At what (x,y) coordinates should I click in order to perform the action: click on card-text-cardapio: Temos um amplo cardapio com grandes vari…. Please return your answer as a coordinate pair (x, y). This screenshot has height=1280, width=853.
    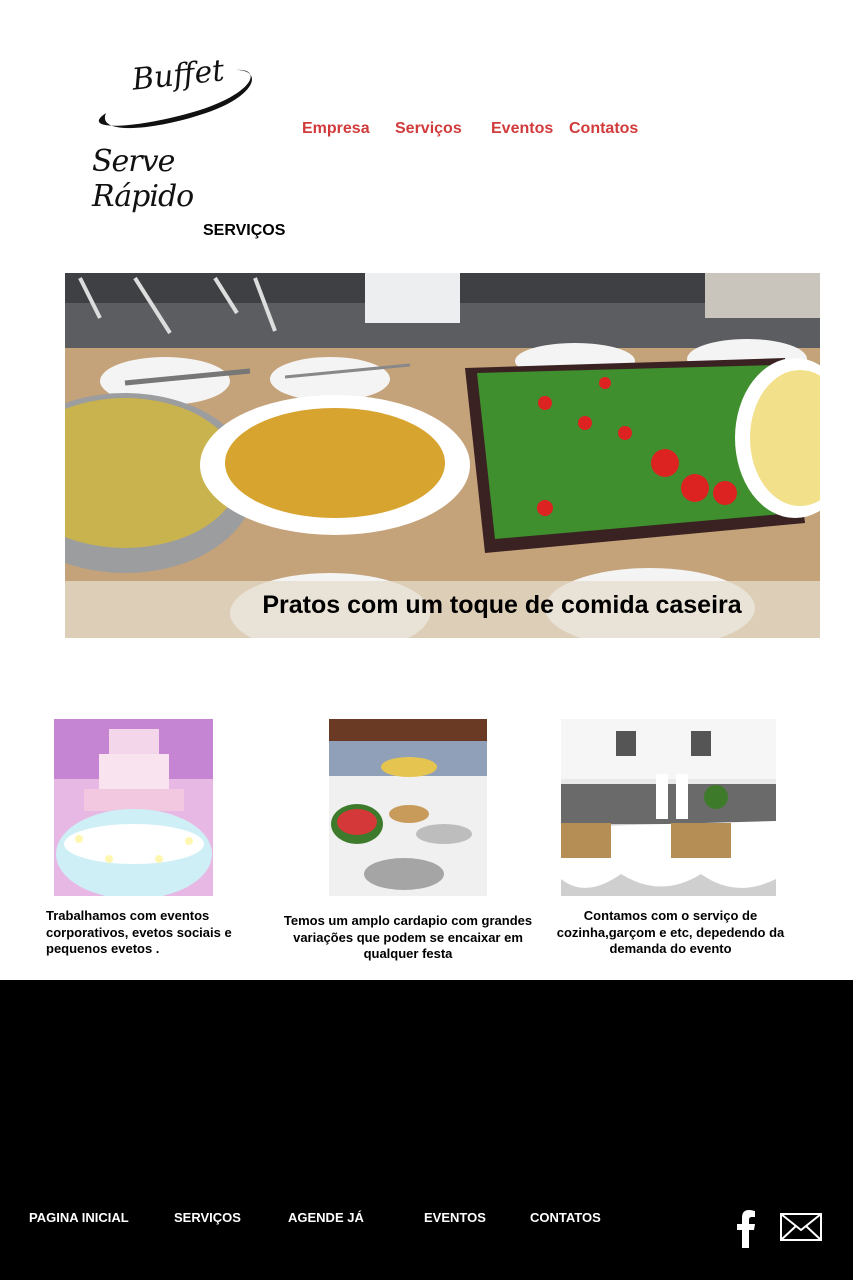
    Looking at the image, I should click on (408, 937).